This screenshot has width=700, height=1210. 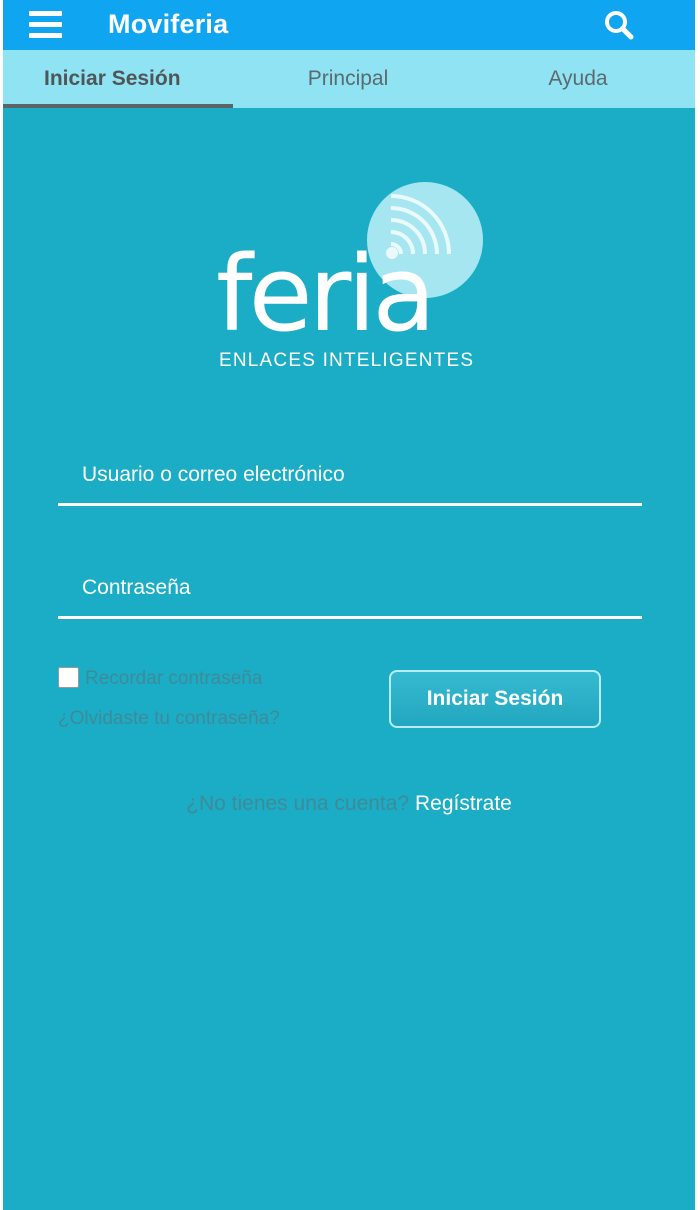 I want to click on remember-password: Recordar contraseña, so click(x=160, y=677).